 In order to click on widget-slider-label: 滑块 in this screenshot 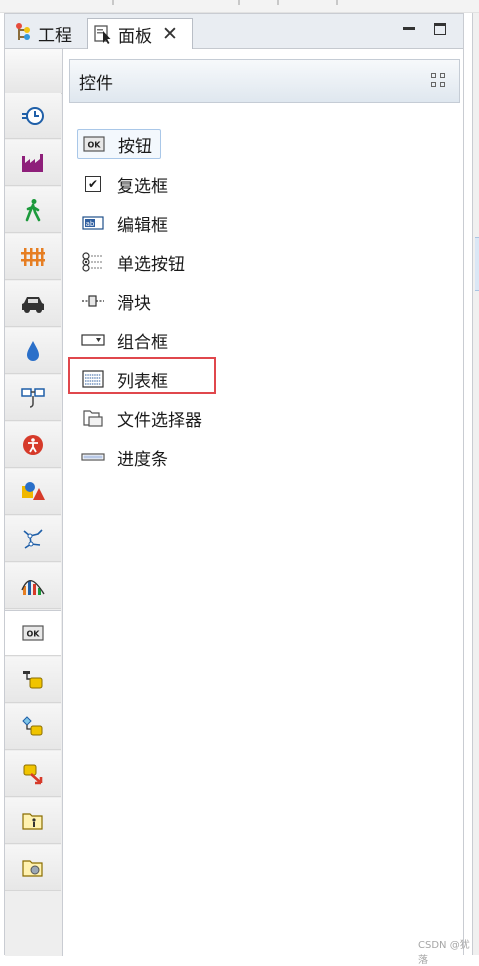, I will do `click(134, 303)`.